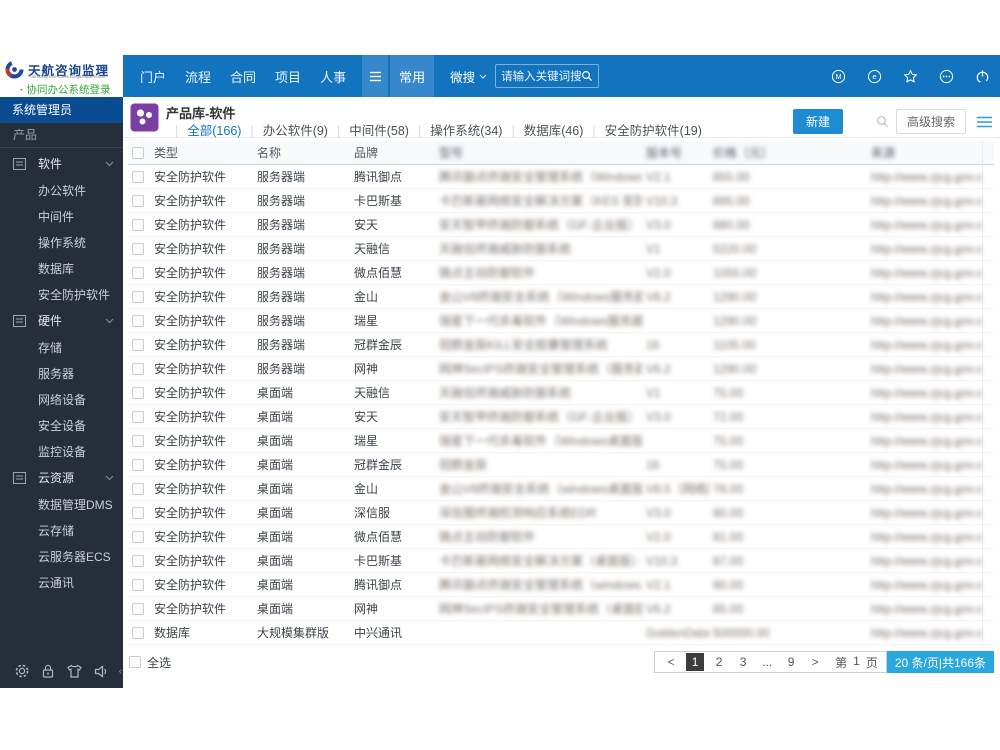 Image resolution: width=1000 pixels, height=750 pixels. What do you see at coordinates (61, 268) in the screenshot?
I see `sidebar-item: 数据库` at bounding box center [61, 268].